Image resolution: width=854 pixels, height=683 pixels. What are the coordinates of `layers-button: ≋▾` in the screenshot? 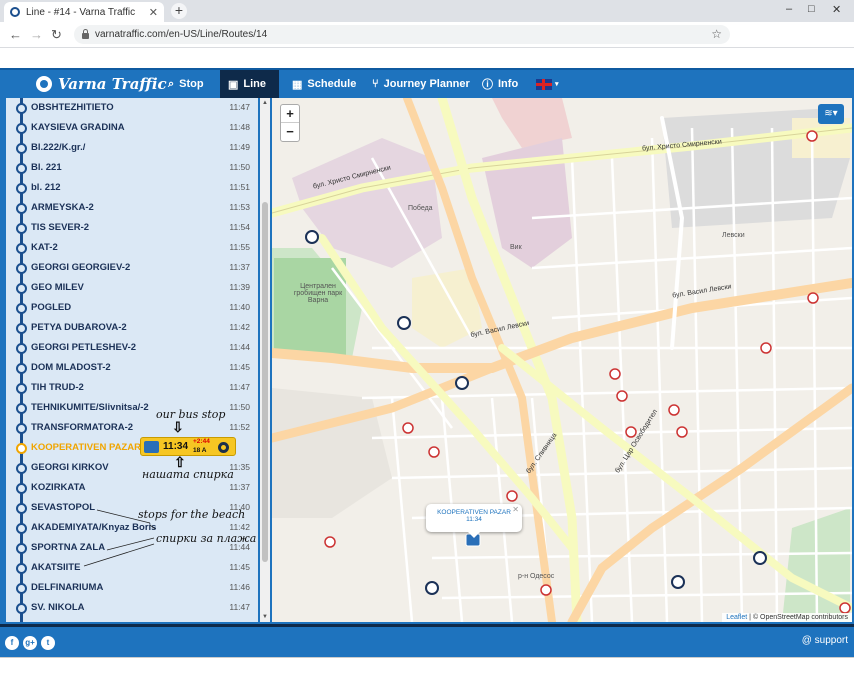 It's located at (831, 114).